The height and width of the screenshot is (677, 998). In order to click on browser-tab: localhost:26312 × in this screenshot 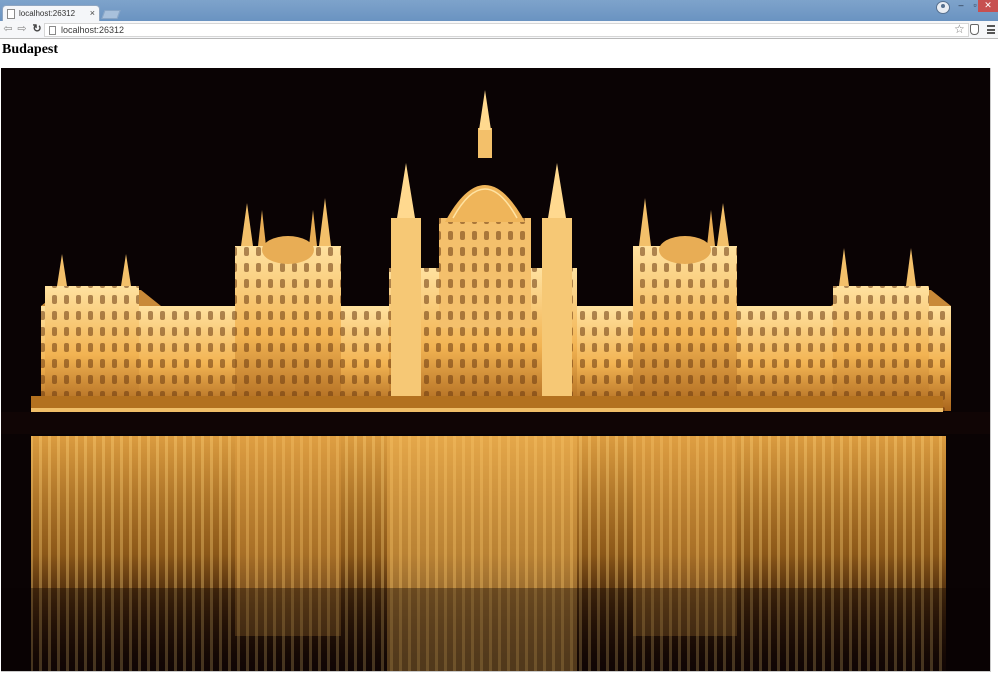, I will do `click(51, 13)`.